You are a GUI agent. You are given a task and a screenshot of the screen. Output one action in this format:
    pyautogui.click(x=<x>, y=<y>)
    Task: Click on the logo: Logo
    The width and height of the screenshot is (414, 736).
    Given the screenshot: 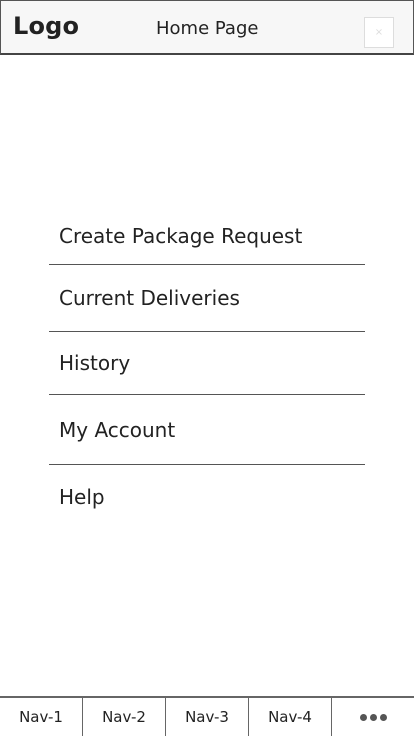 What is the action you would take?
    pyautogui.click(x=46, y=26)
    